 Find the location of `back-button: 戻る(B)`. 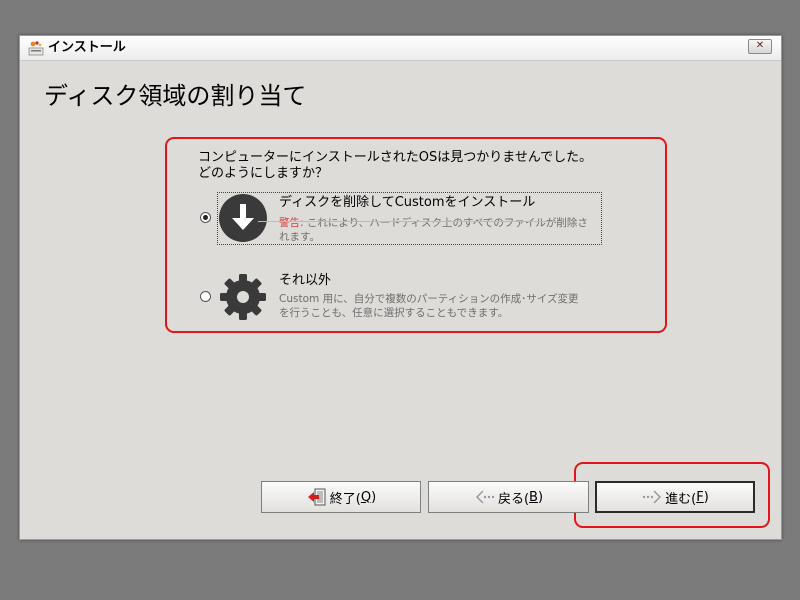

back-button: 戻る(B) is located at coordinates (508, 497).